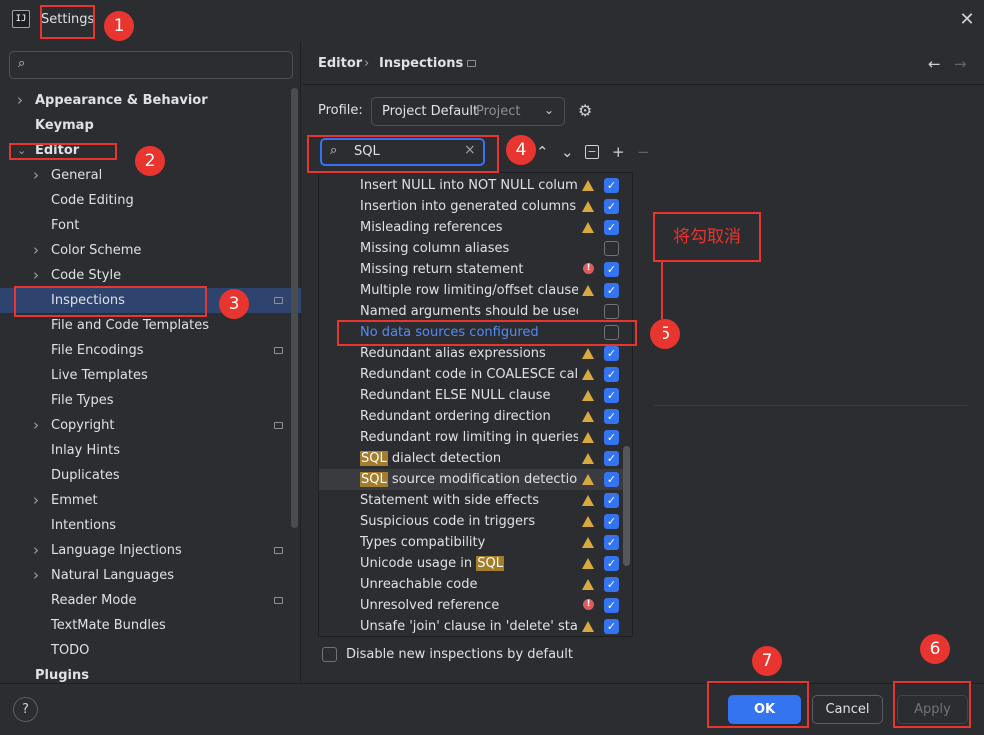 The width and height of the screenshot is (984, 735). Describe the element at coordinates (145, 525) in the screenshot. I see `sidebar-item-intentions: Intentions` at that location.